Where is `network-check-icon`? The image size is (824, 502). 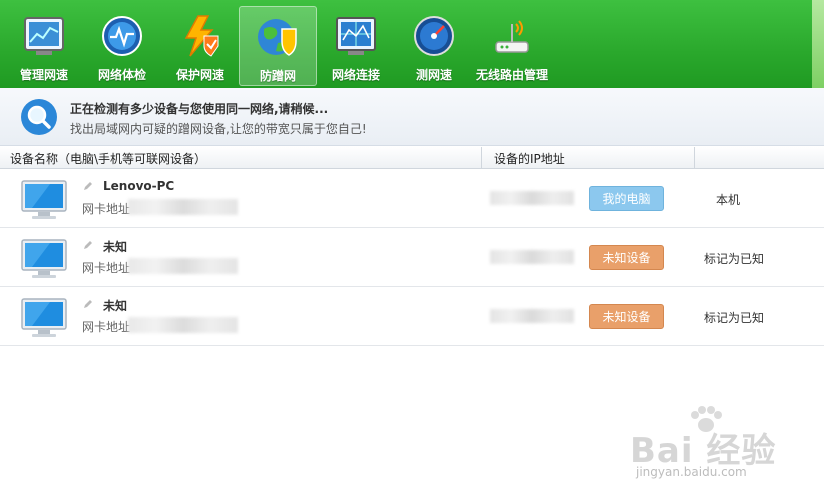 network-check-icon is located at coordinates (122, 36).